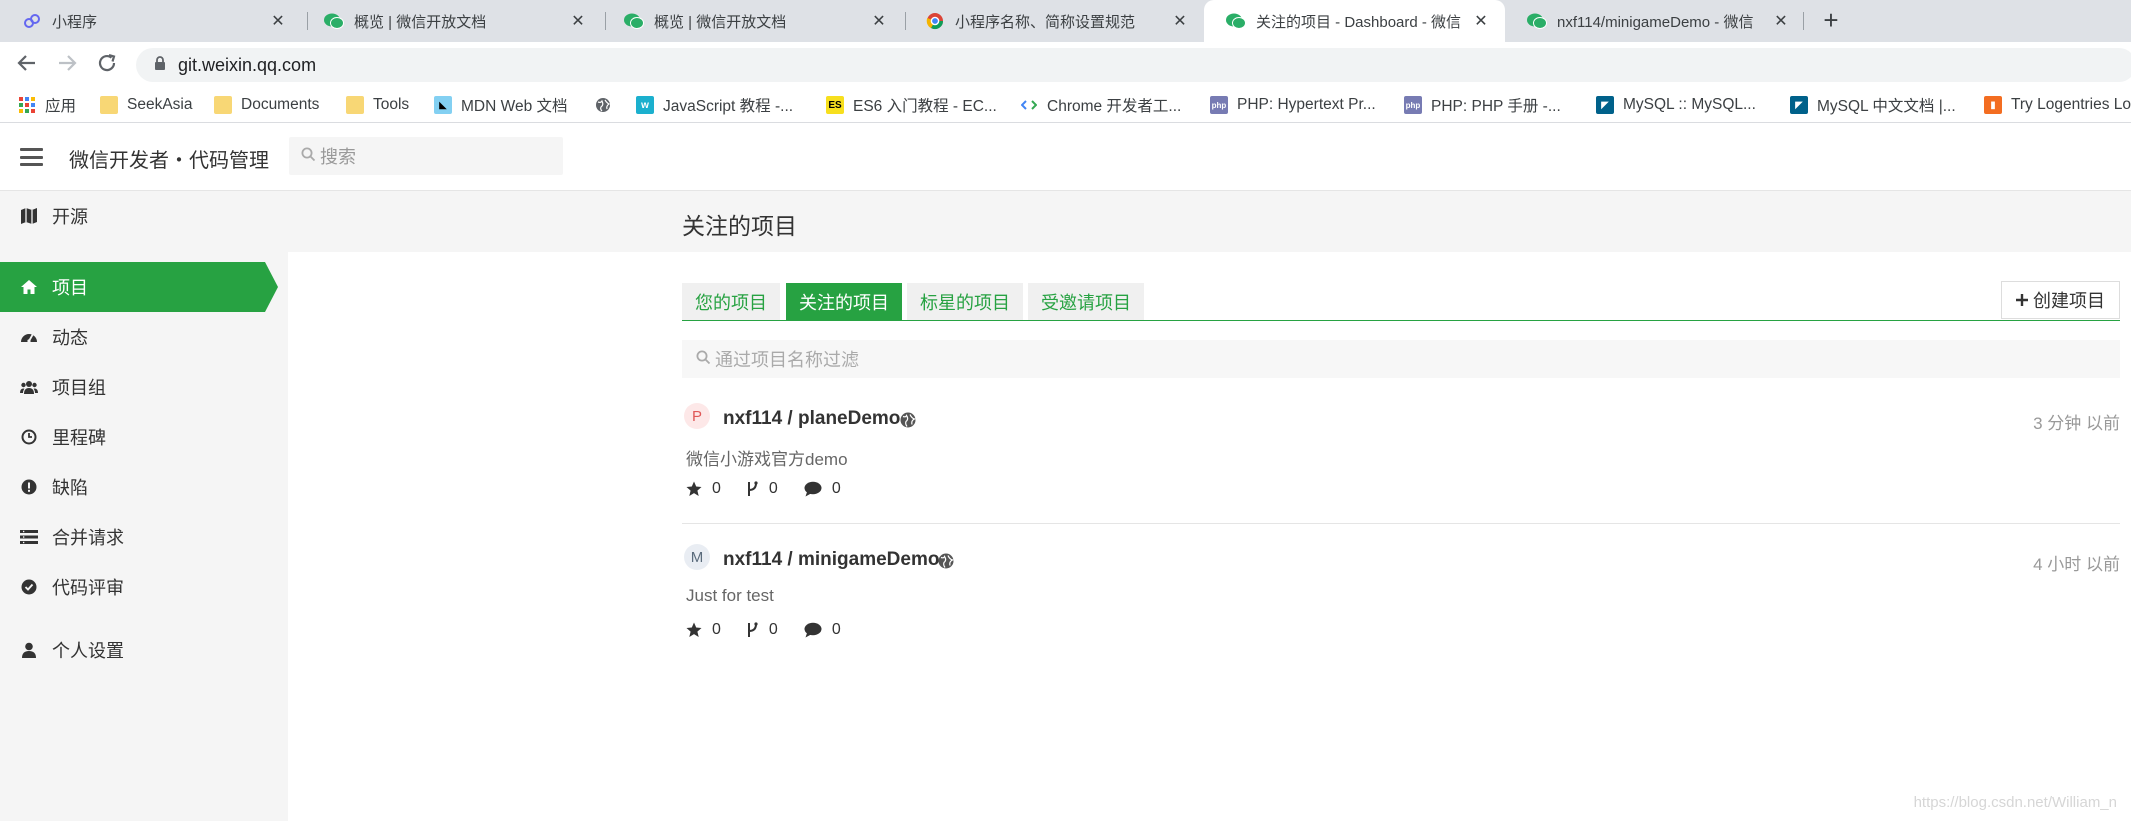  What do you see at coordinates (139, 287) in the screenshot?
I see `sidebar-item-projects: 项目` at bounding box center [139, 287].